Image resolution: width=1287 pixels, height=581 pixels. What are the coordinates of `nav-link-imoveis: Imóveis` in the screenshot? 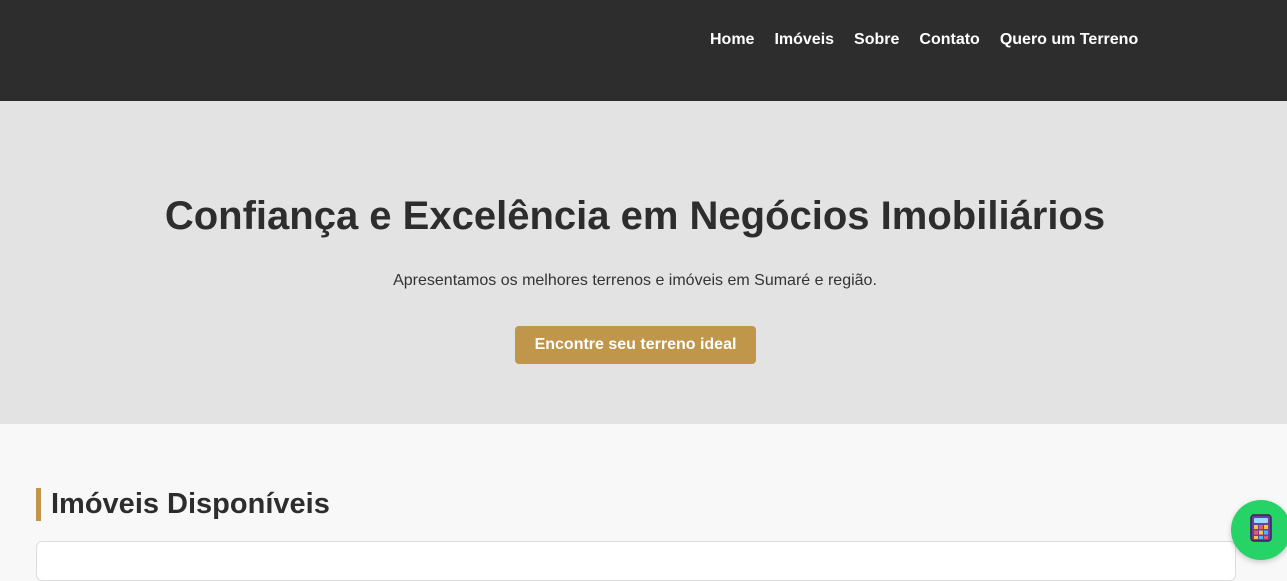 It's located at (804, 40).